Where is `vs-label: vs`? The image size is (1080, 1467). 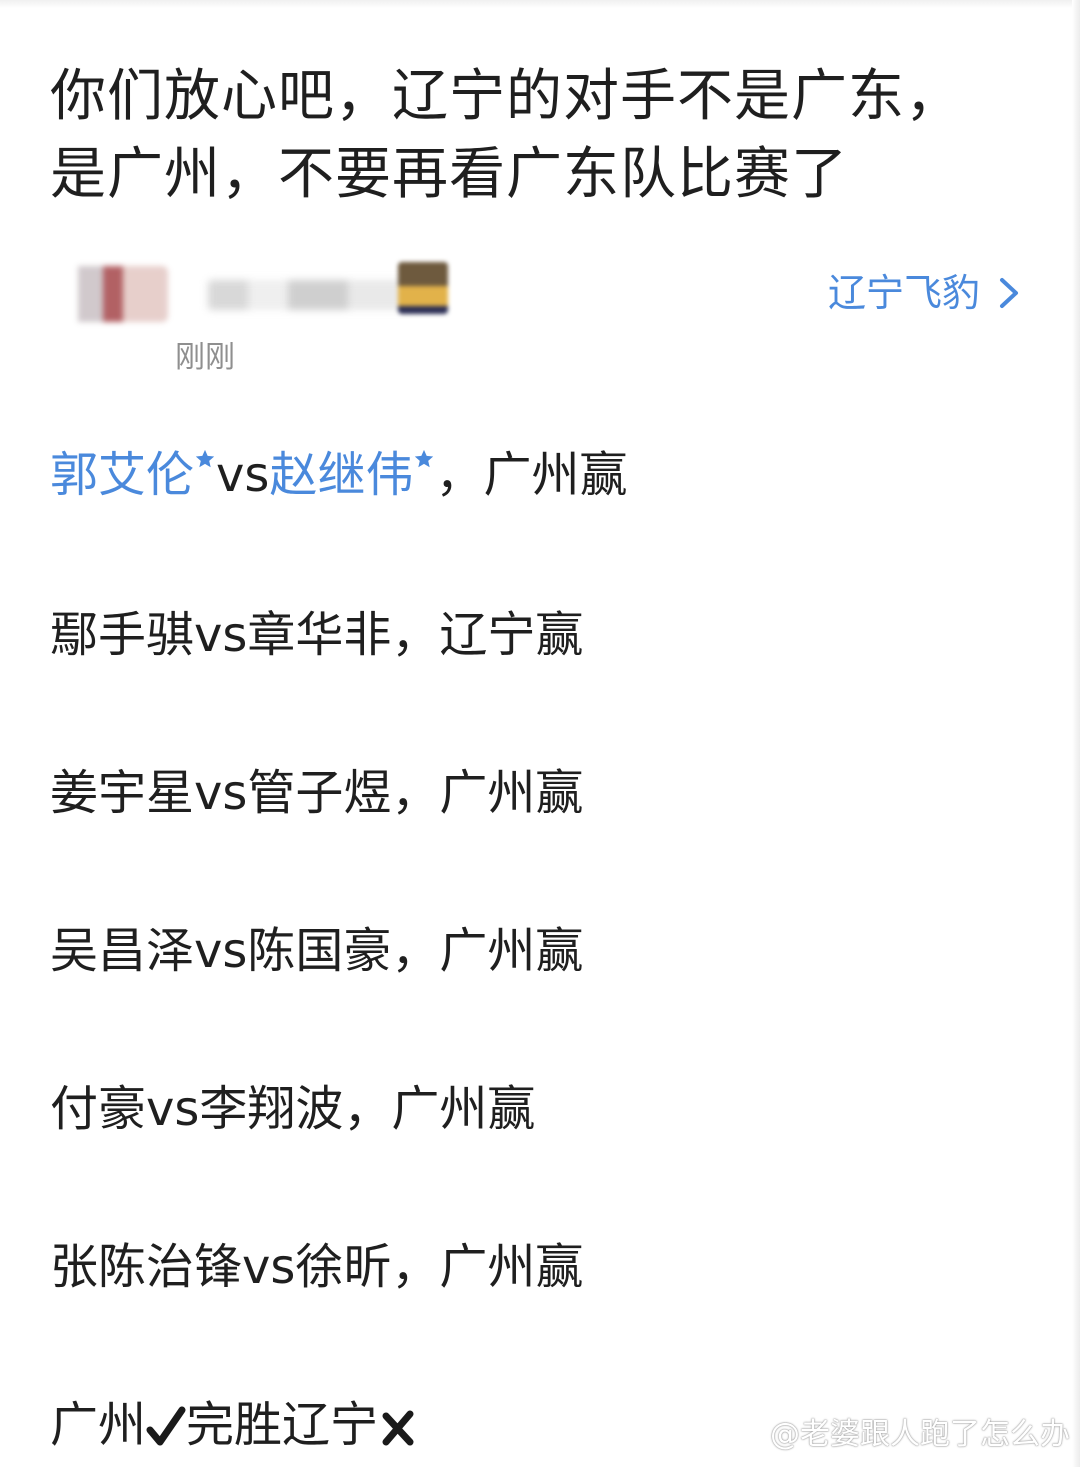 vs-label: vs is located at coordinates (243, 475).